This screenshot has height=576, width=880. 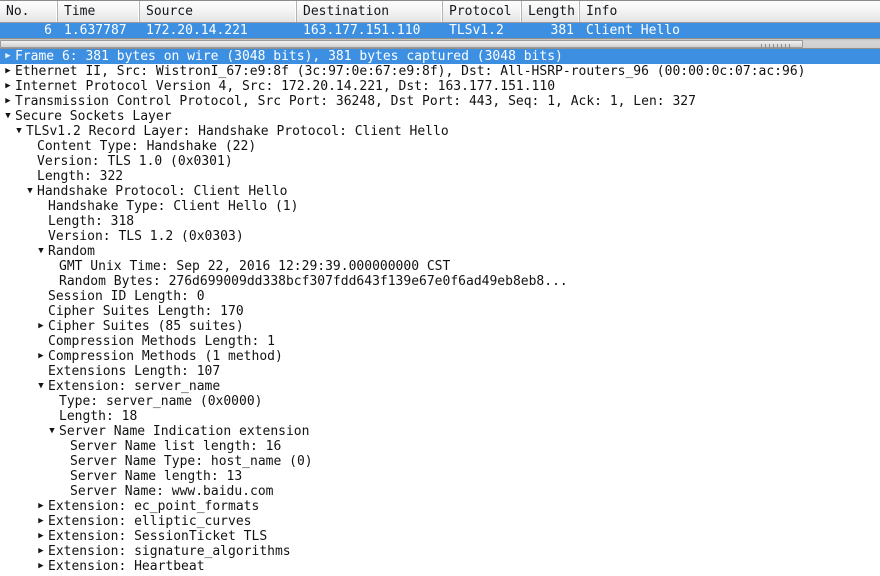 I want to click on detail-tree-row: ▶ Extension: Heartbeat, so click(x=440, y=566).